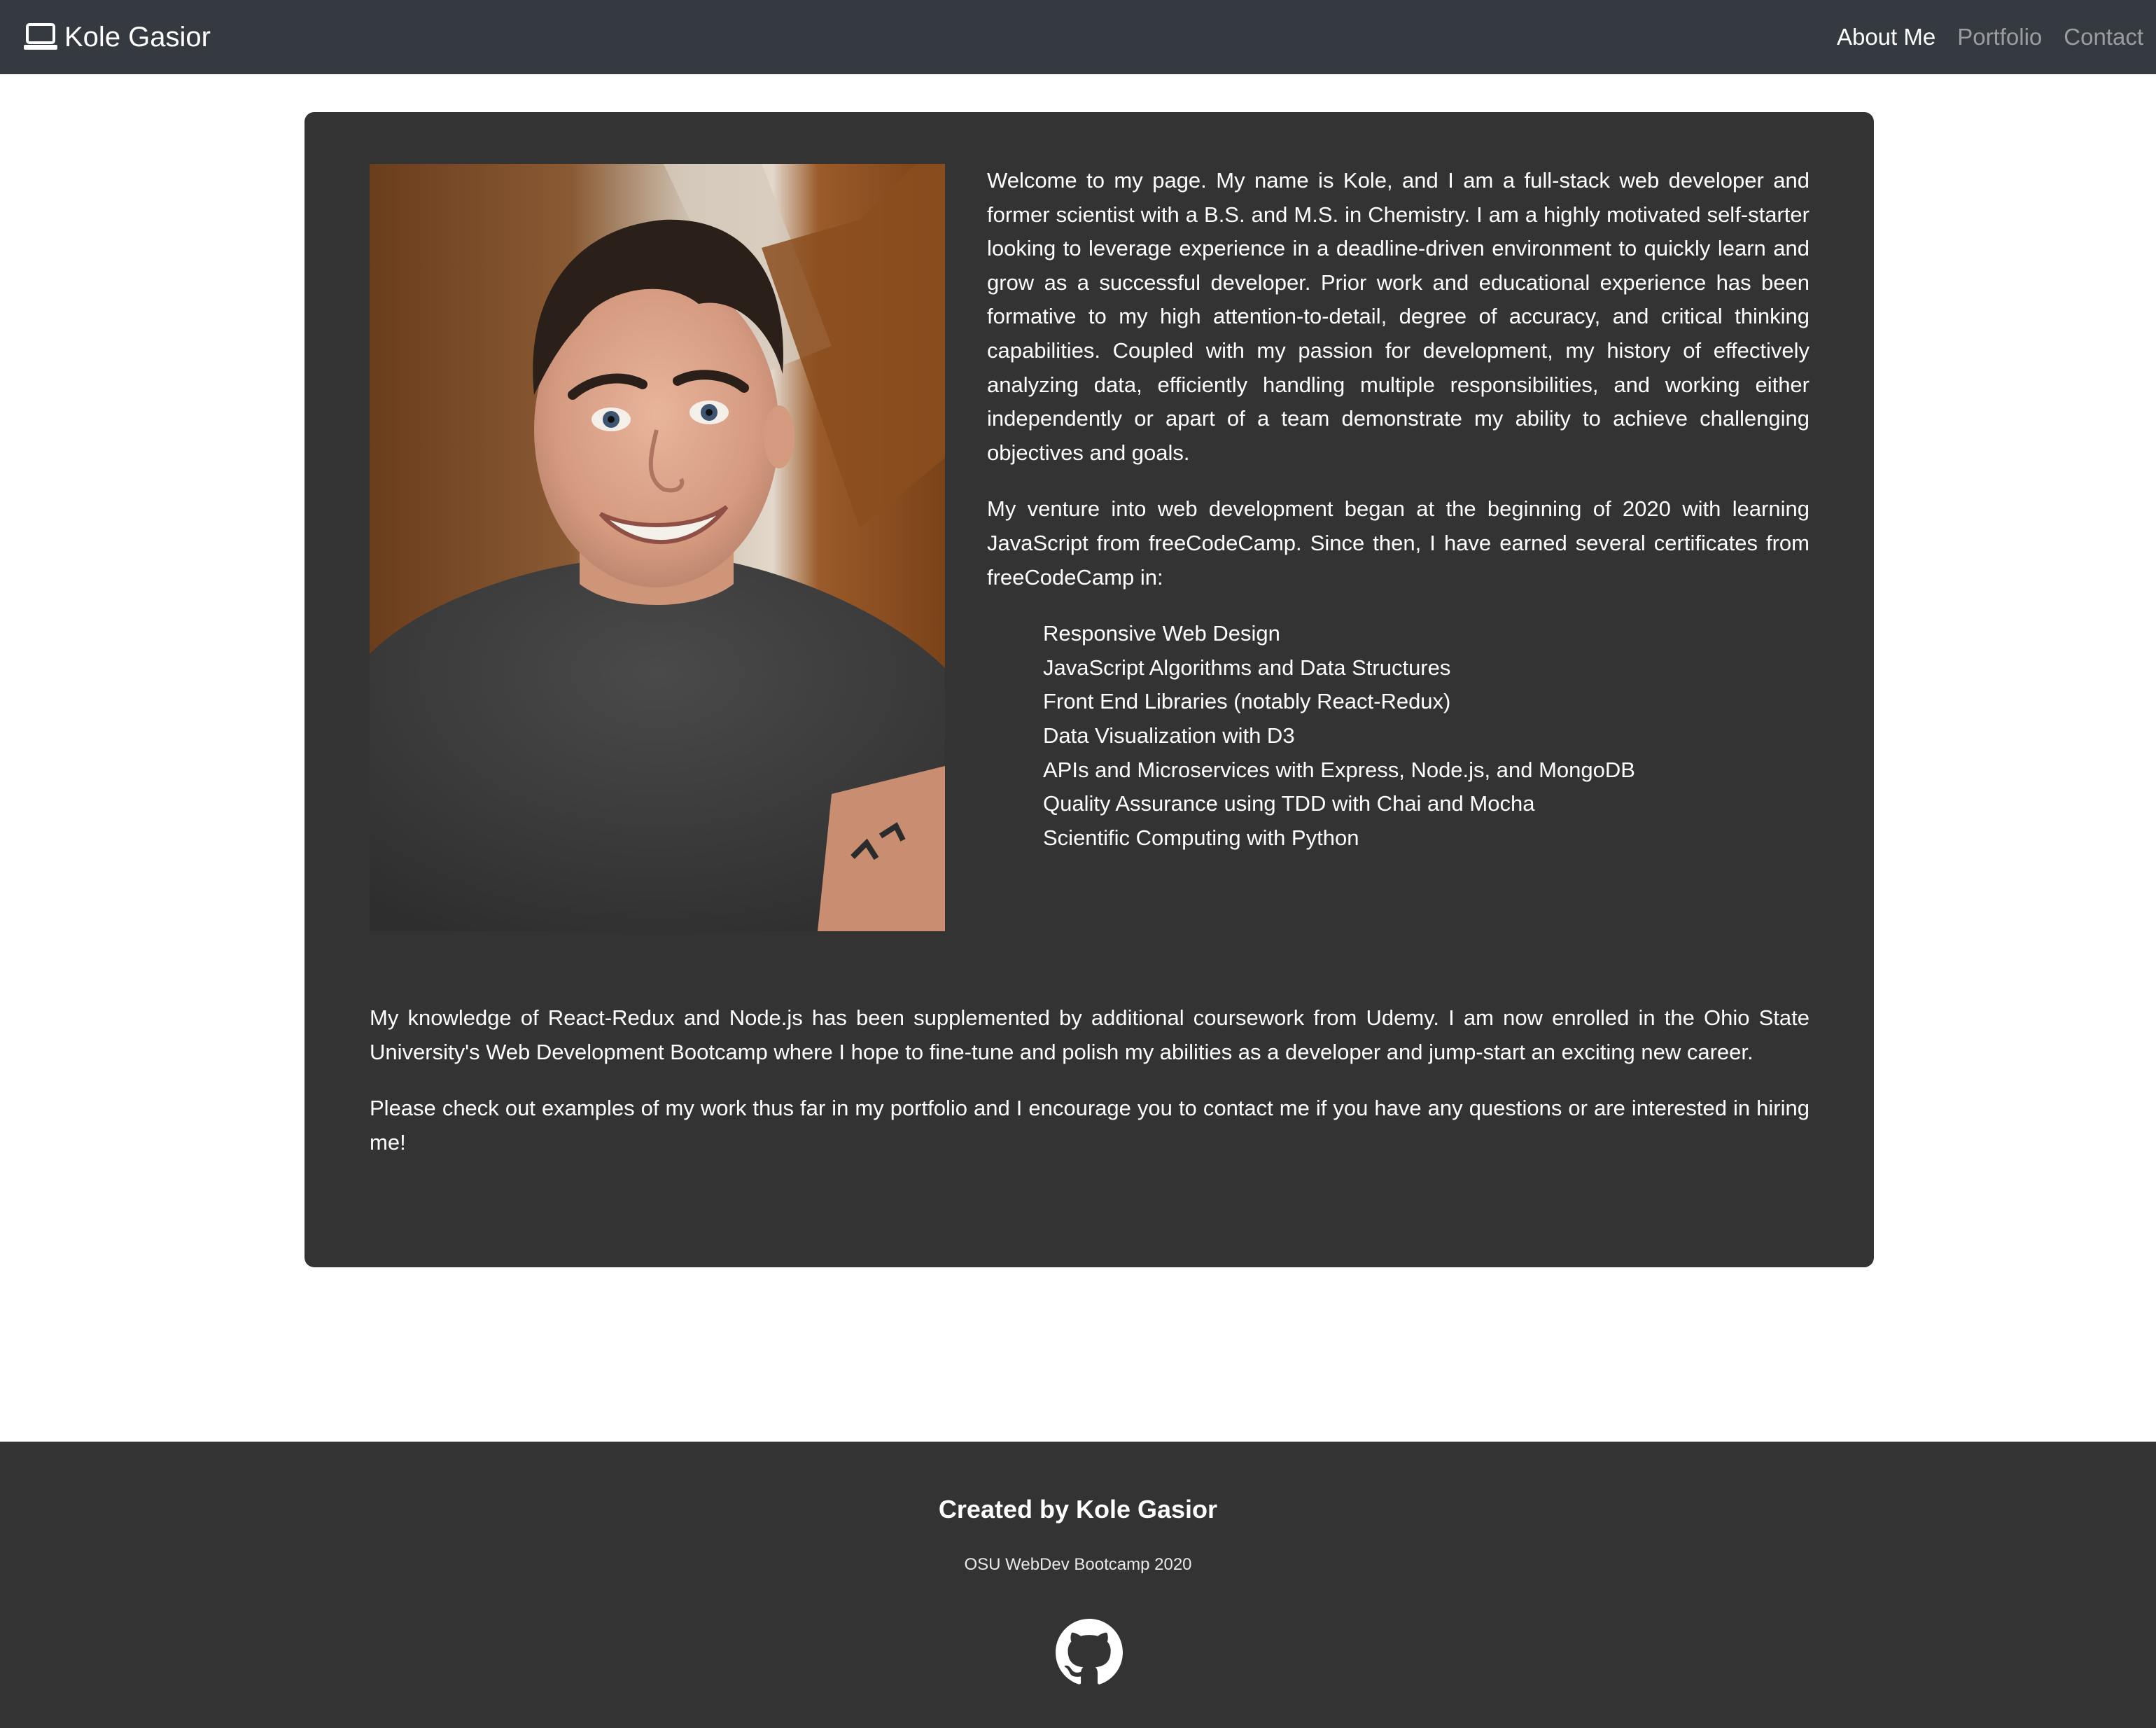 This screenshot has height=1728, width=2156. I want to click on navbar: Kole Gasior About Me Portfolio Contact, so click(1078, 37).